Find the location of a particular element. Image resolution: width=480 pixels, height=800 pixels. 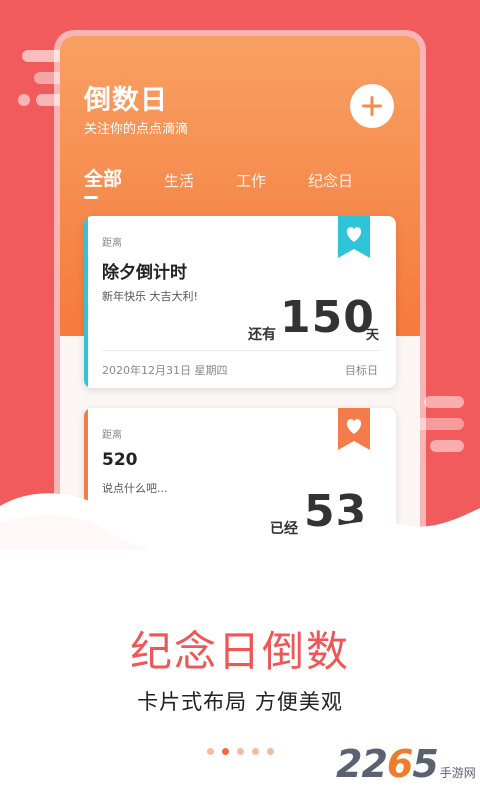

active-tab-indicator is located at coordinates (91, 197).